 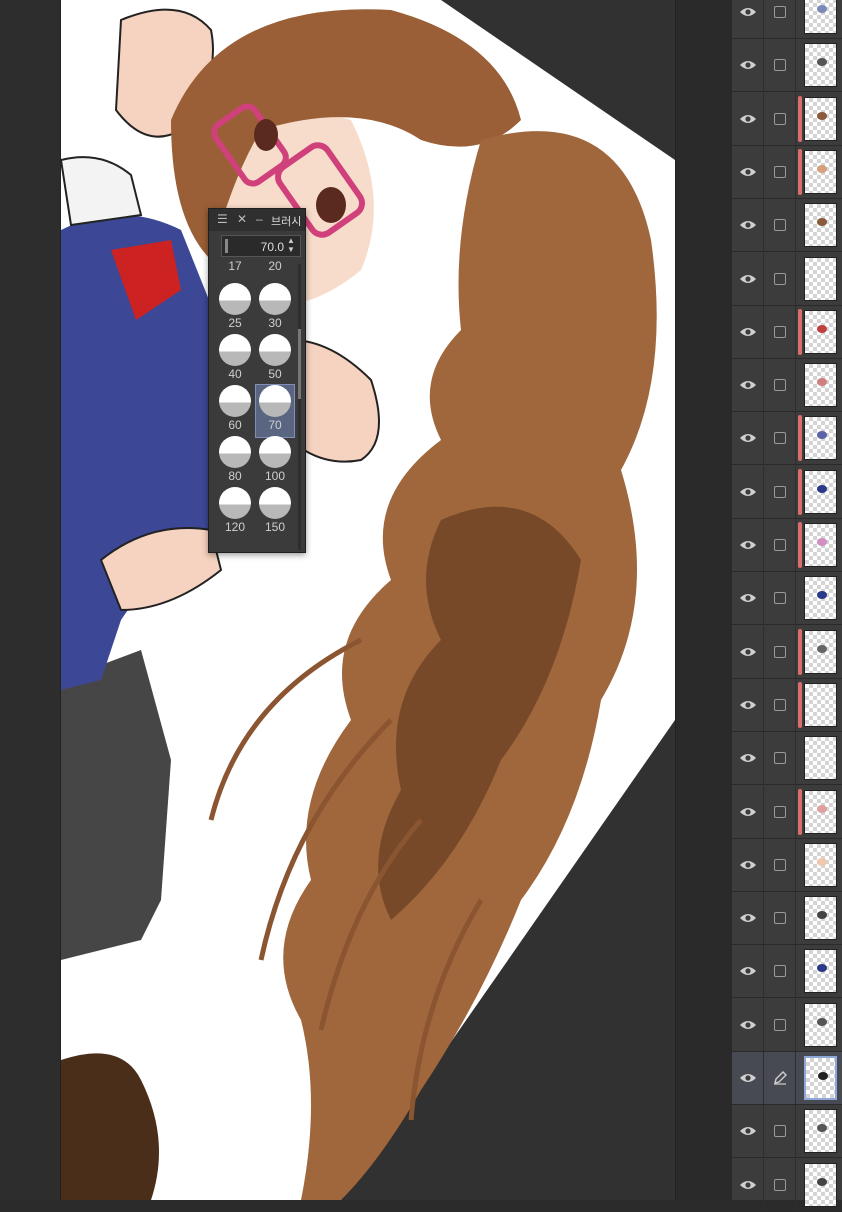 I want to click on brush-size-option-100: 100, so click(x=275, y=462).